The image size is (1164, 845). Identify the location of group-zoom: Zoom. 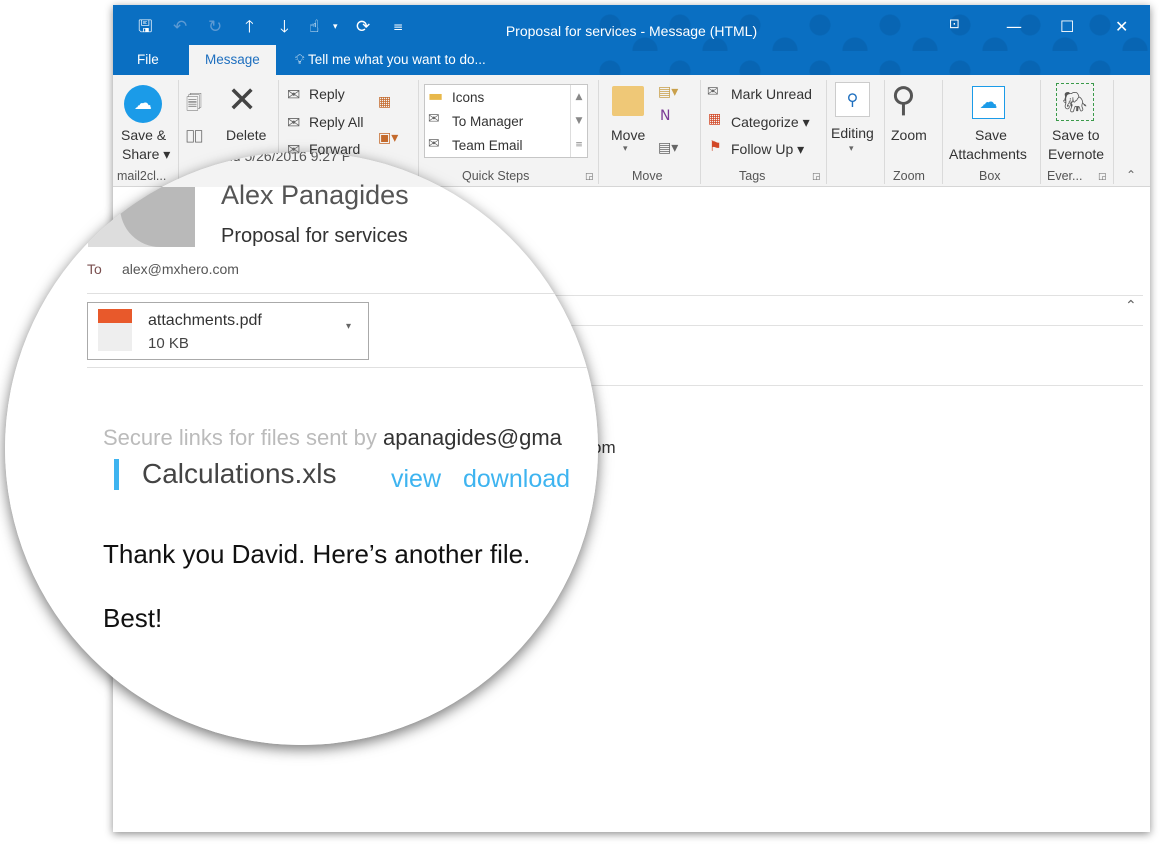
(909, 176).